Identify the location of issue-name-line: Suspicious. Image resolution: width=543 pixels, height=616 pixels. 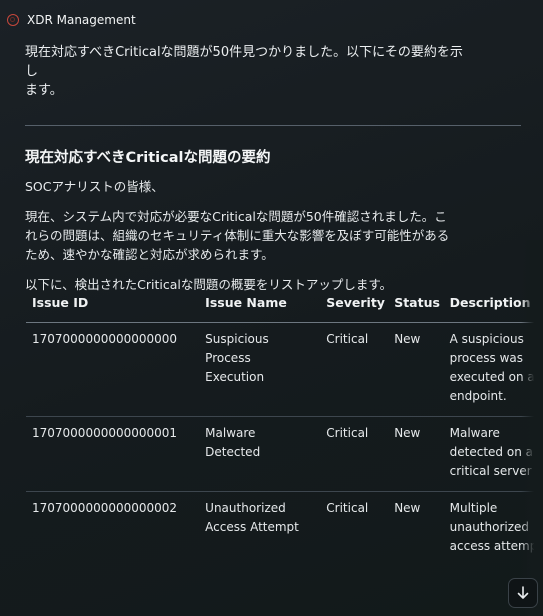
(237, 339).